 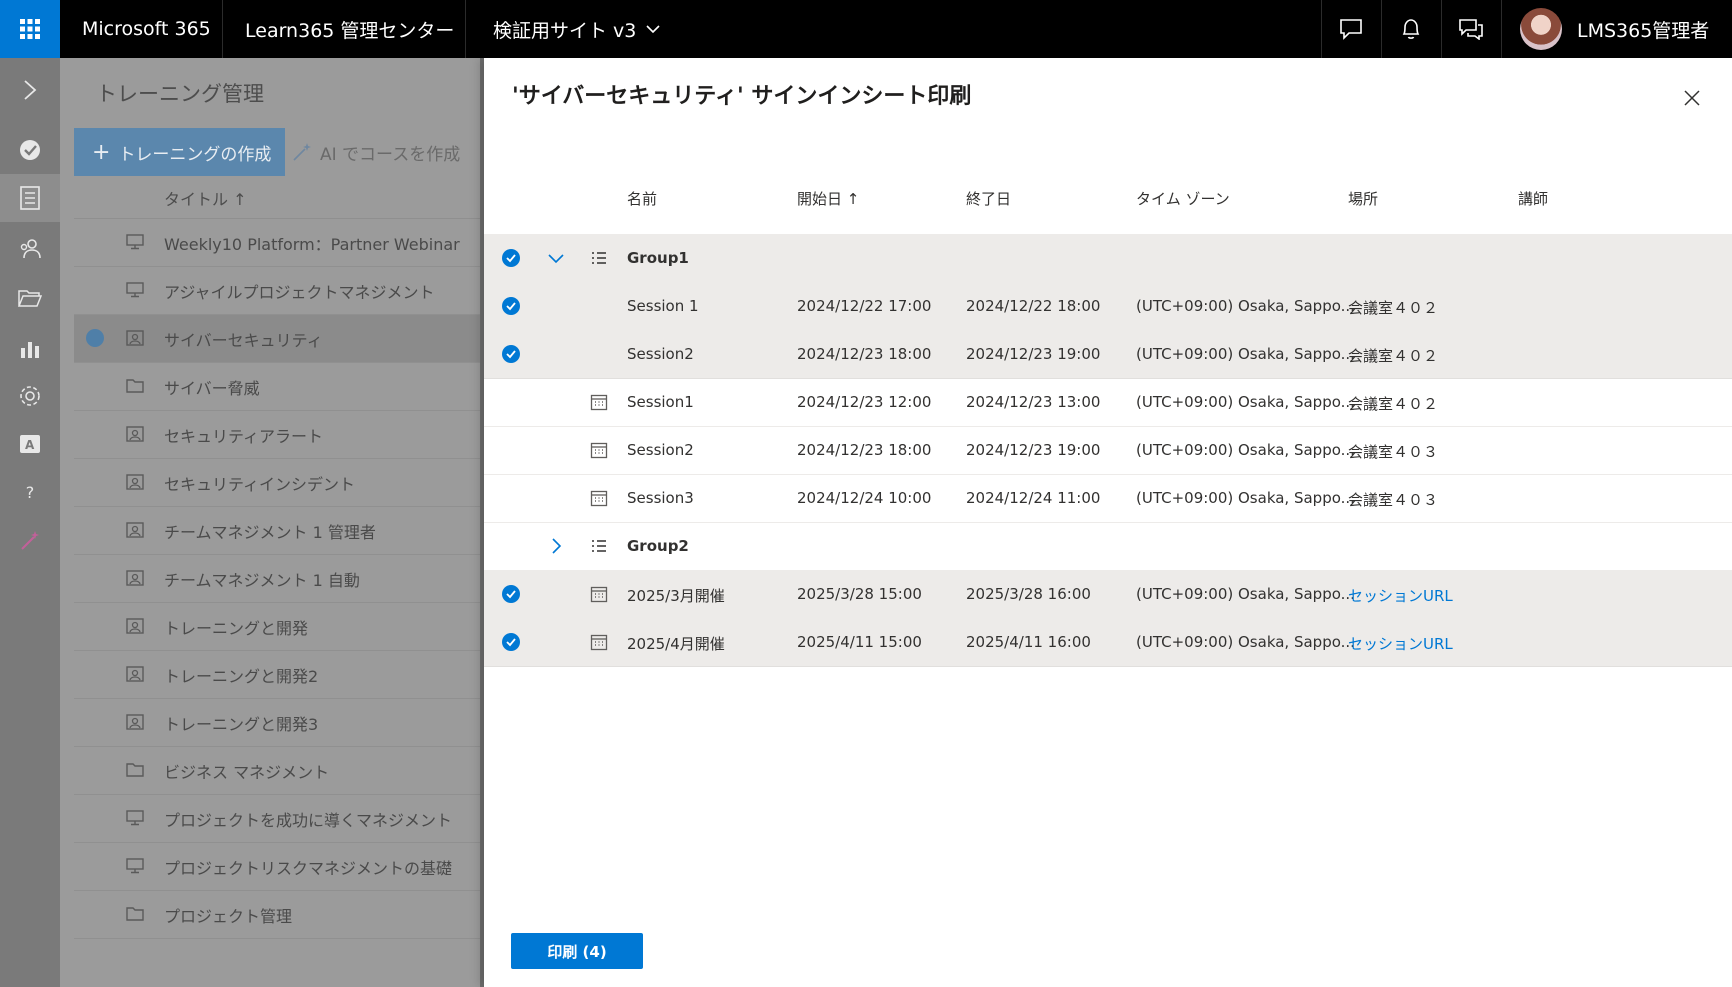 I want to click on app-name: Microsoft 365, so click(x=146, y=29).